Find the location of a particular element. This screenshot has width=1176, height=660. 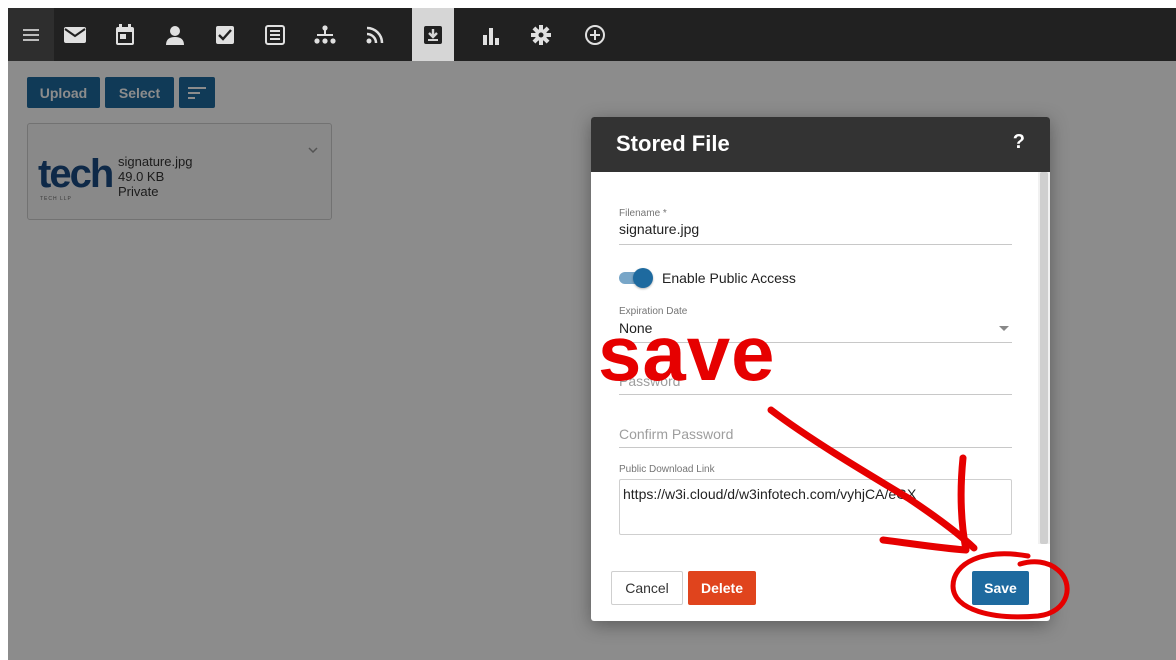

filename-input: signature.jpg is located at coordinates (659, 229).